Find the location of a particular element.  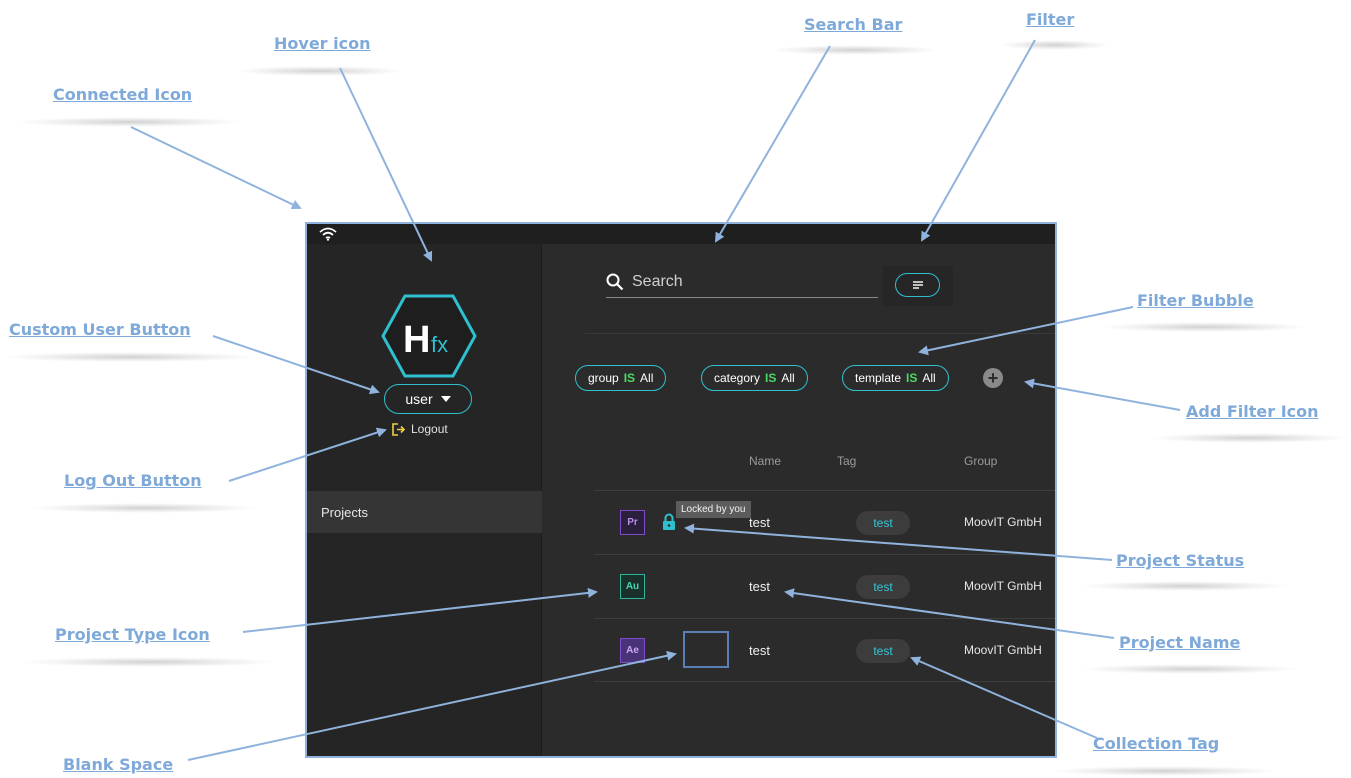

sidebar: H fx user Logout Projects is located at coordinates (424, 500).